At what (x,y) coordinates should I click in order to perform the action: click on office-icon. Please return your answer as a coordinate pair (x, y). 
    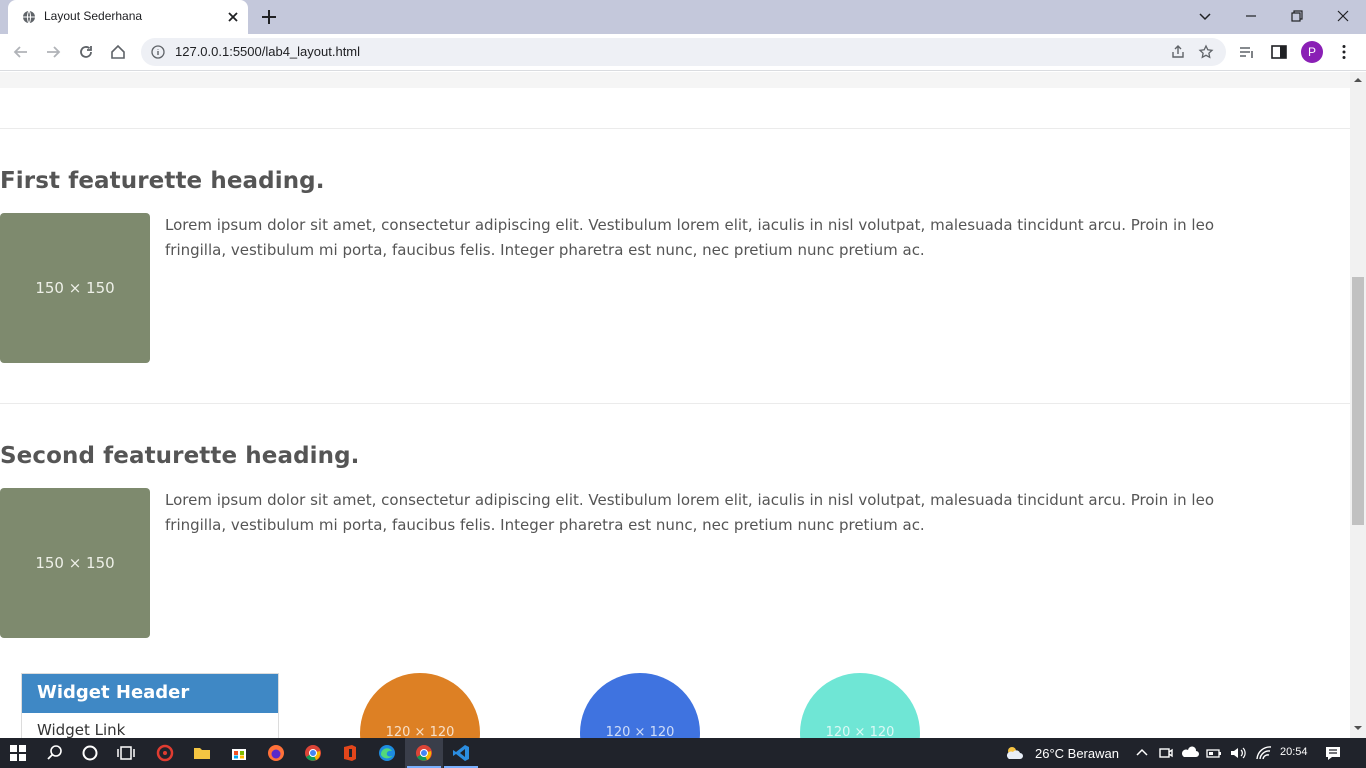
    Looking at the image, I should click on (350, 753).